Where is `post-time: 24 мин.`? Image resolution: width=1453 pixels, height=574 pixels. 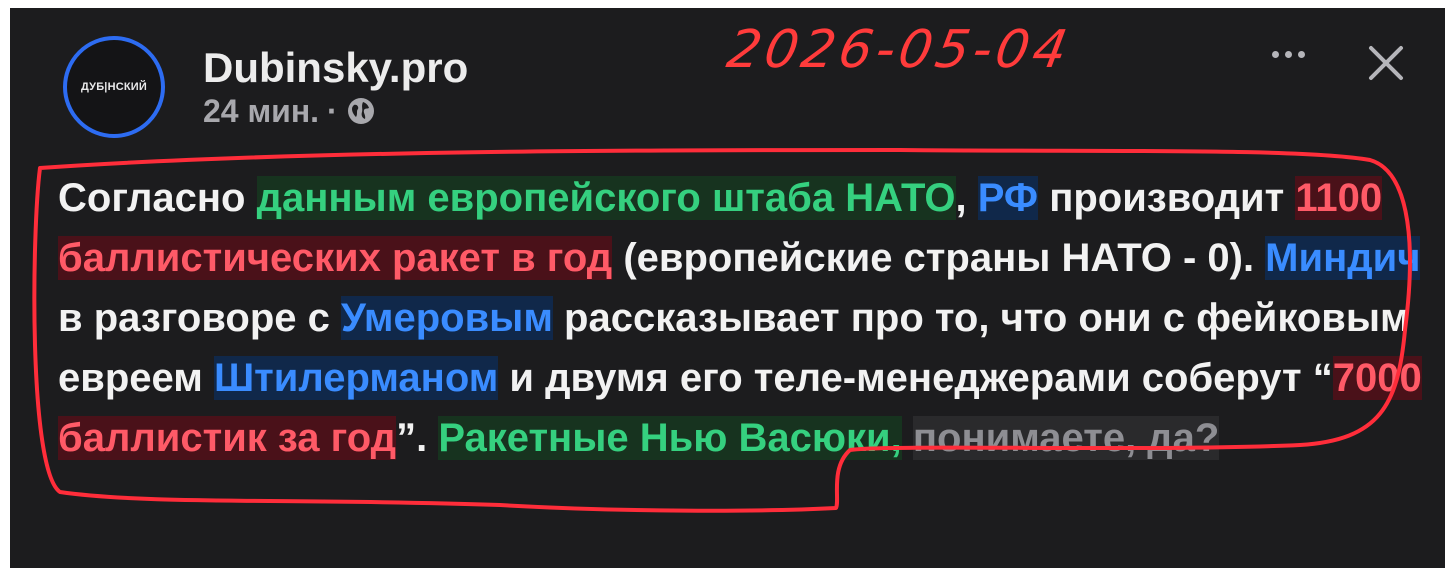
post-time: 24 мин. is located at coordinates (261, 111).